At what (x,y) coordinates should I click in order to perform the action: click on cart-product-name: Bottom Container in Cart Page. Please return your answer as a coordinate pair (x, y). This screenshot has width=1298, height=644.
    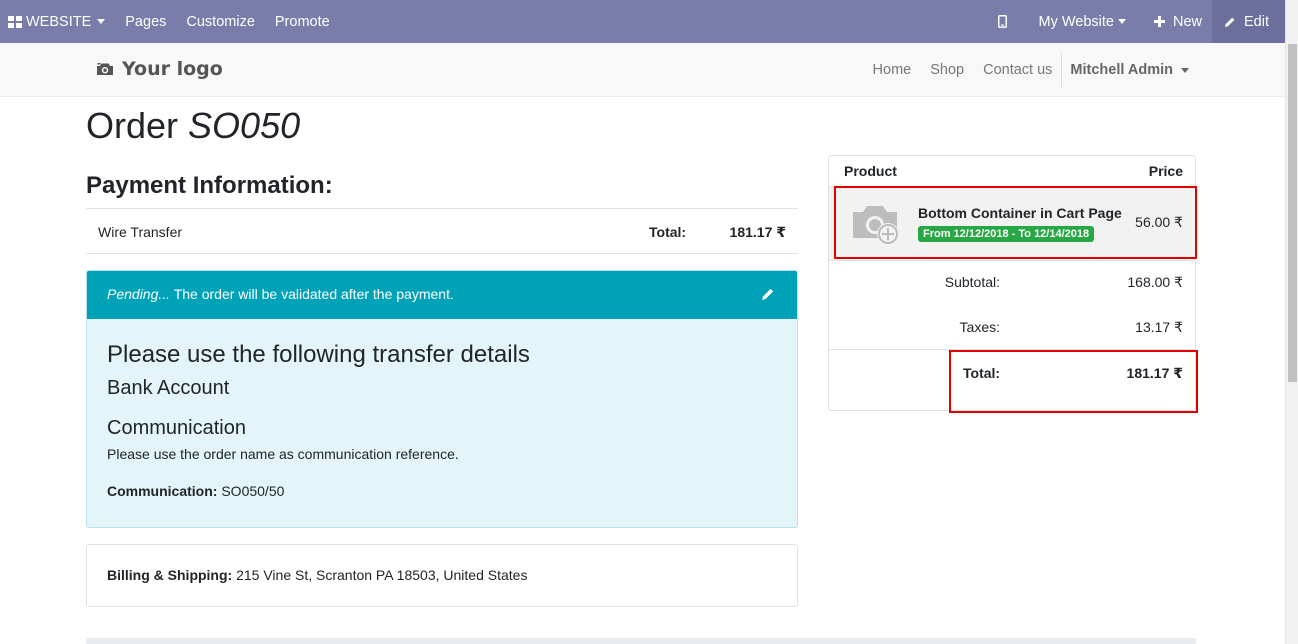
    Looking at the image, I should click on (1020, 213).